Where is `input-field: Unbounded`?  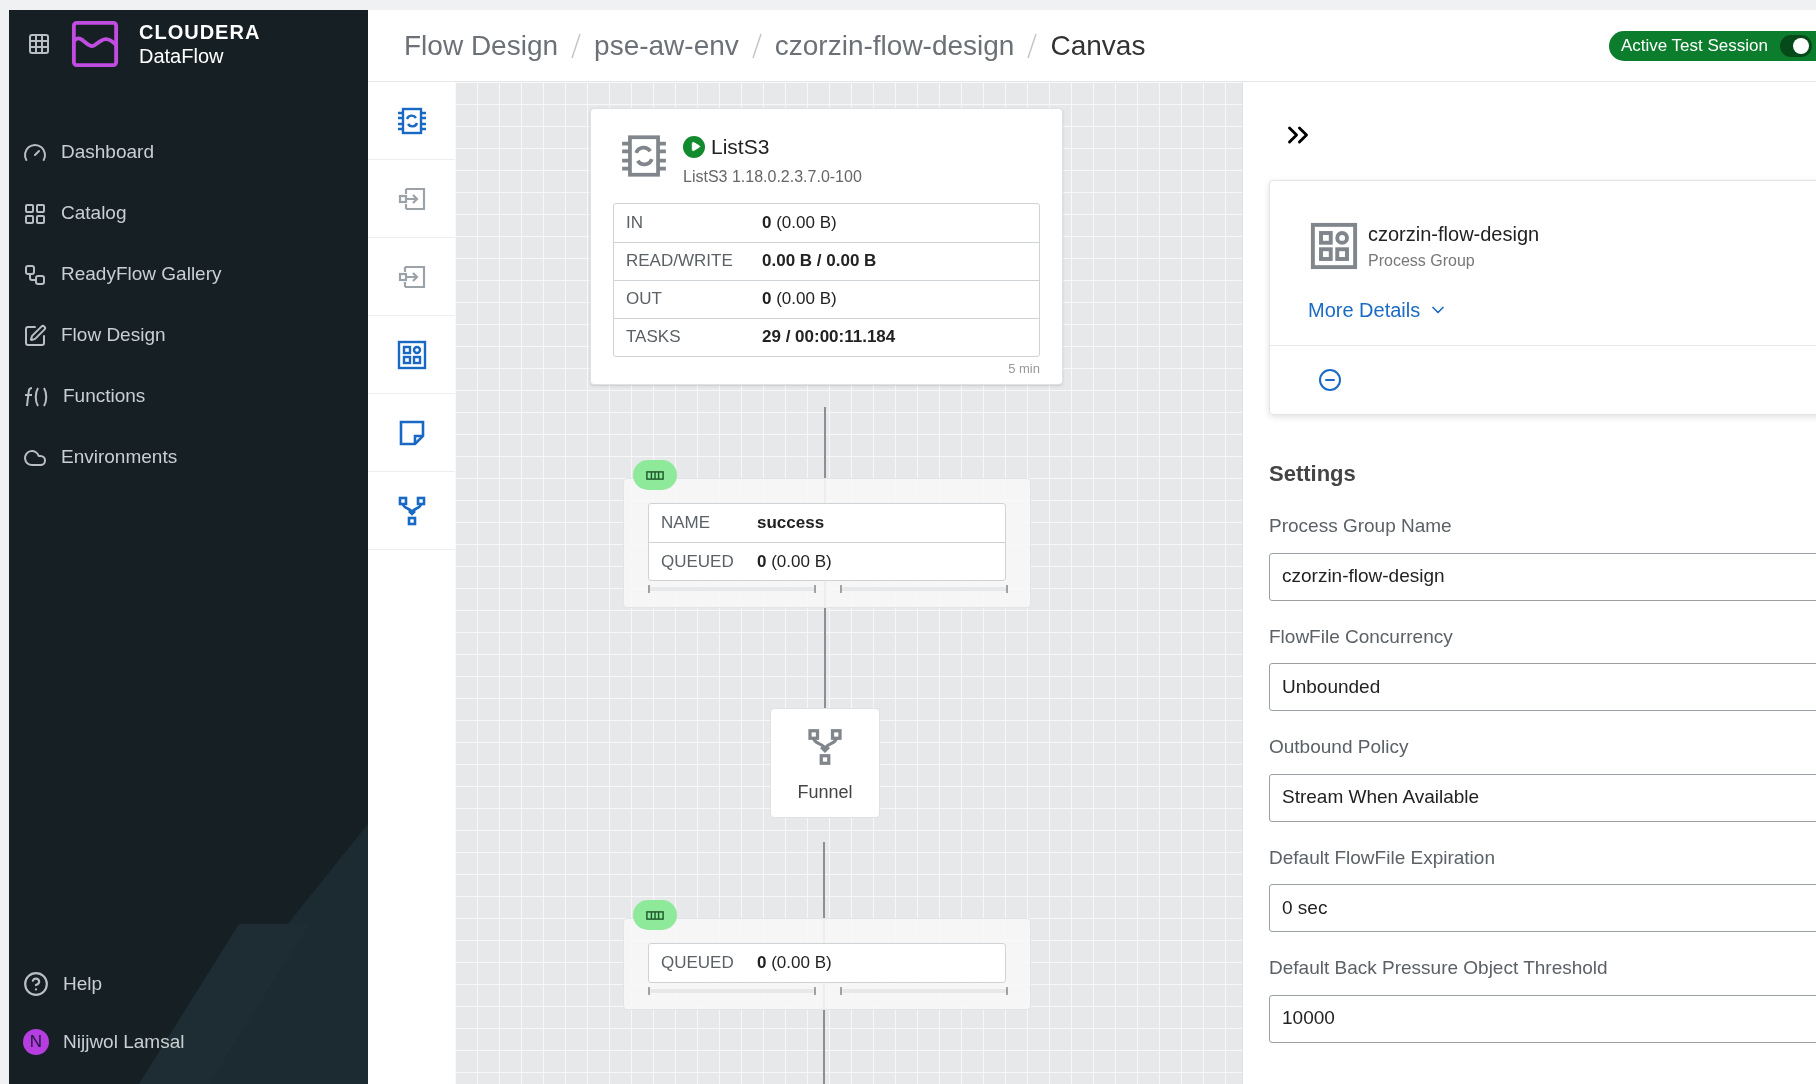
input-field: Unbounded is located at coordinates (1542, 687).